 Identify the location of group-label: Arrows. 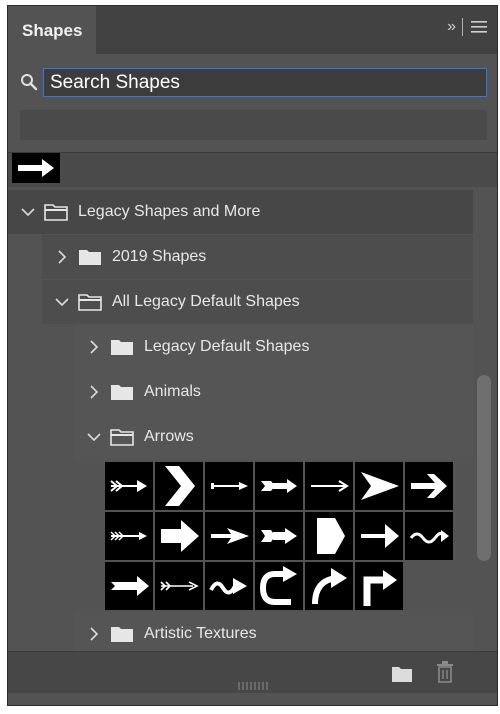
(169, 436).